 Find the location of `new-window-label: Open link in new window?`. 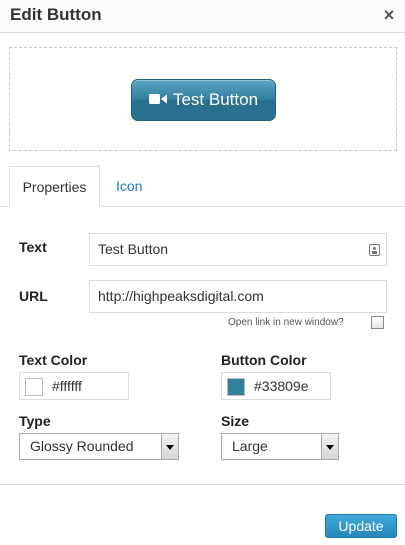

new-window-label: Open link in new window? is located at coordinates (286, 322).